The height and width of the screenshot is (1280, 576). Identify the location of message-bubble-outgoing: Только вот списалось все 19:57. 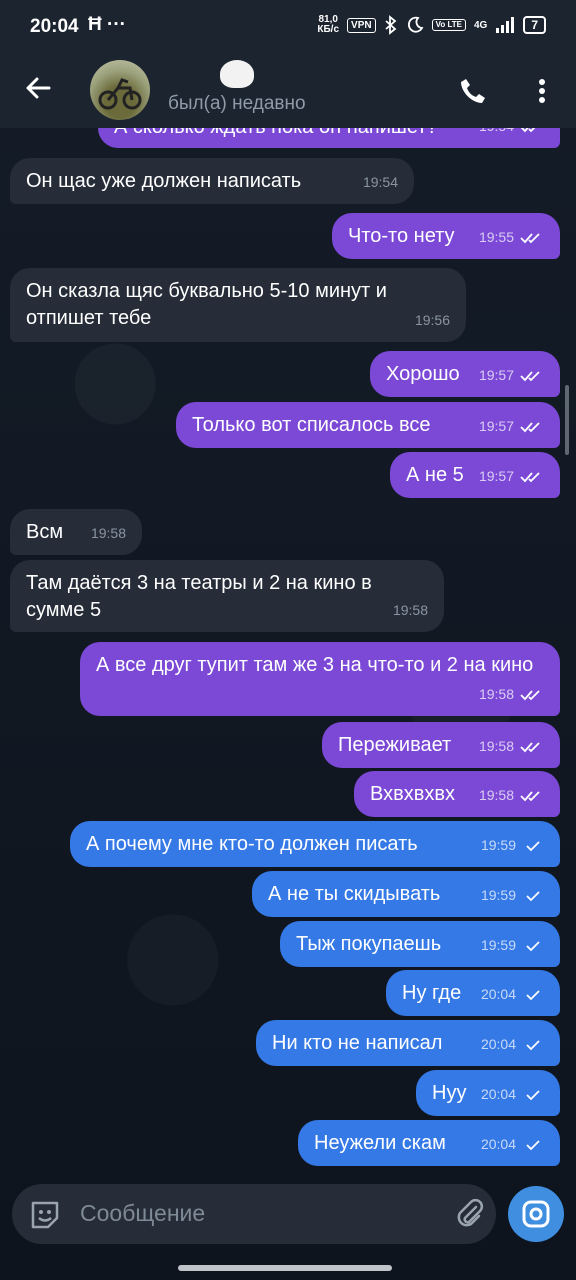
(368, 425).